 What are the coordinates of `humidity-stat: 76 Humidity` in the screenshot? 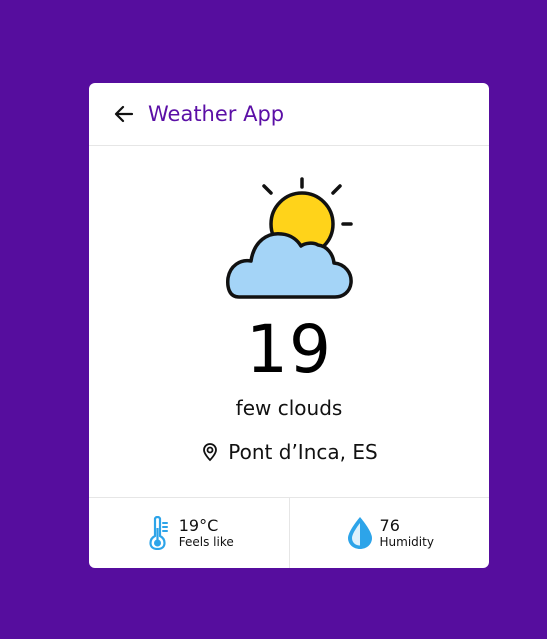 It's located at (389, 533).